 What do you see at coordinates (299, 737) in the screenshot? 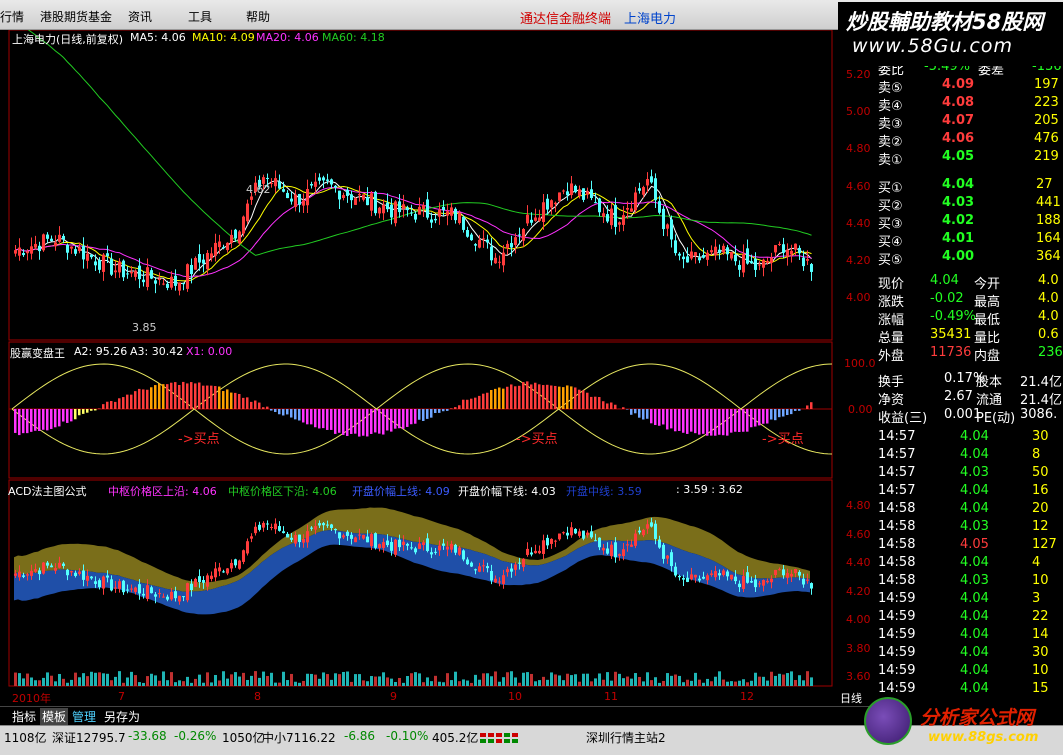
I see `zx-index: 中小7116.22` at bounding box center [299, 737].